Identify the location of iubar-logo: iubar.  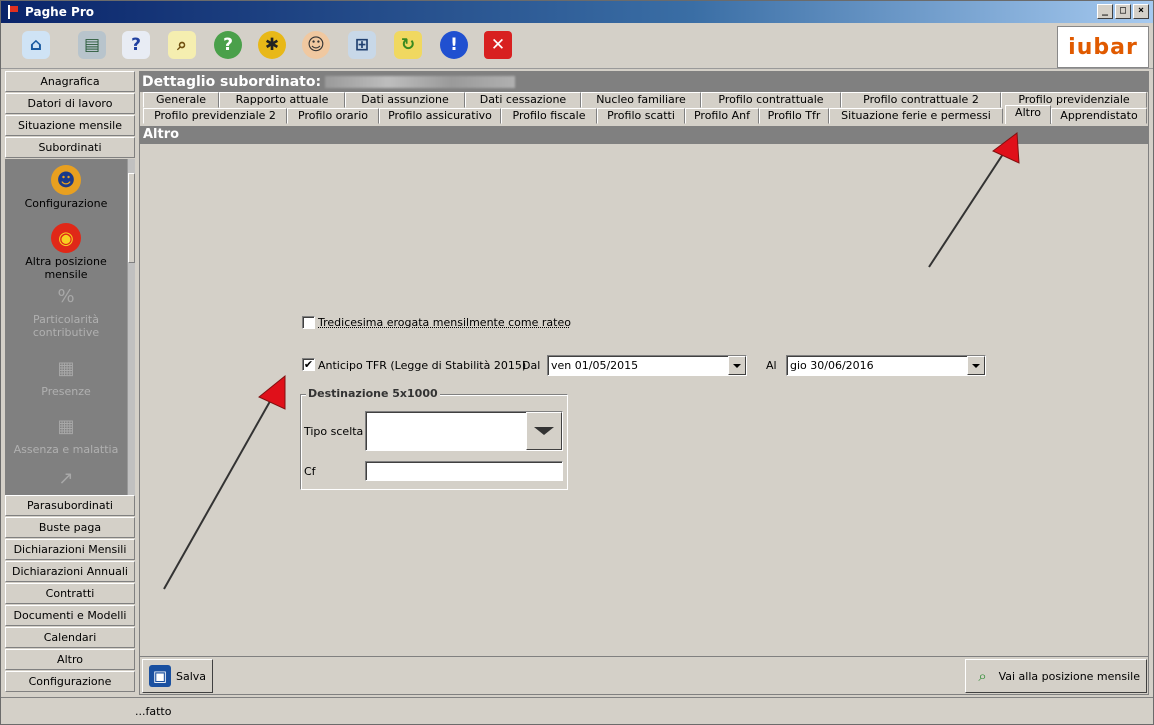
(1103, 47).